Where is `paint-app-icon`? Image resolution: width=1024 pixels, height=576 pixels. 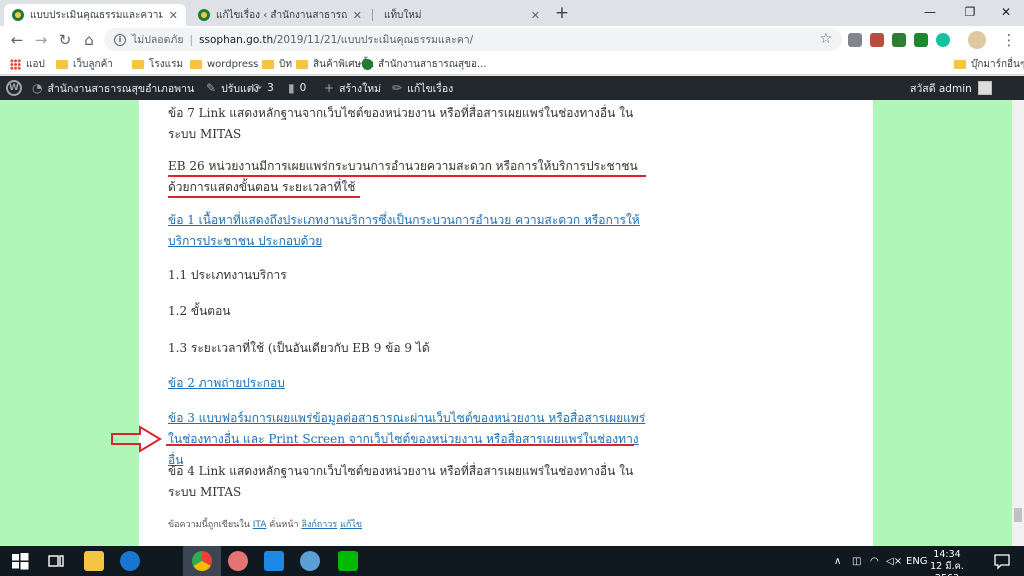
paint-app-icon is located at coordinates (238, 561).